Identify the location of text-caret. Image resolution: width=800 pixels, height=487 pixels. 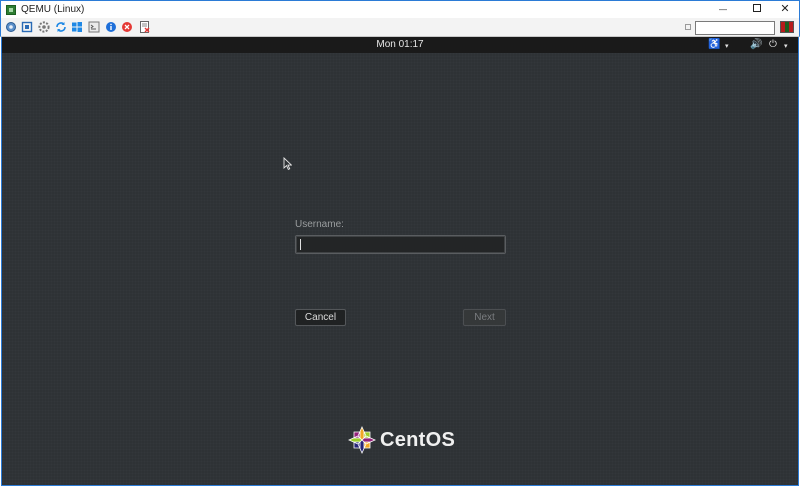
(300, 244).